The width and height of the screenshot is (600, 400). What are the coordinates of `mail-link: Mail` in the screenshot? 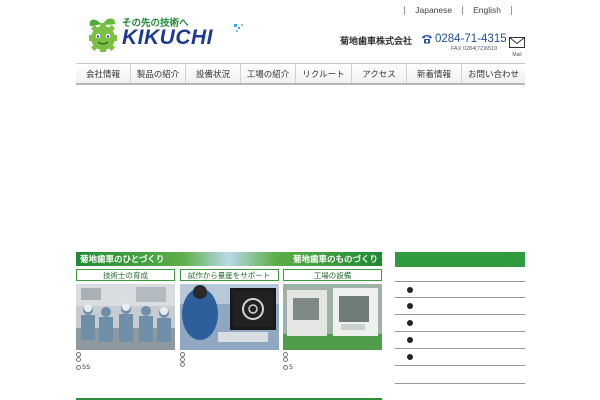 It's located at (517, 45).